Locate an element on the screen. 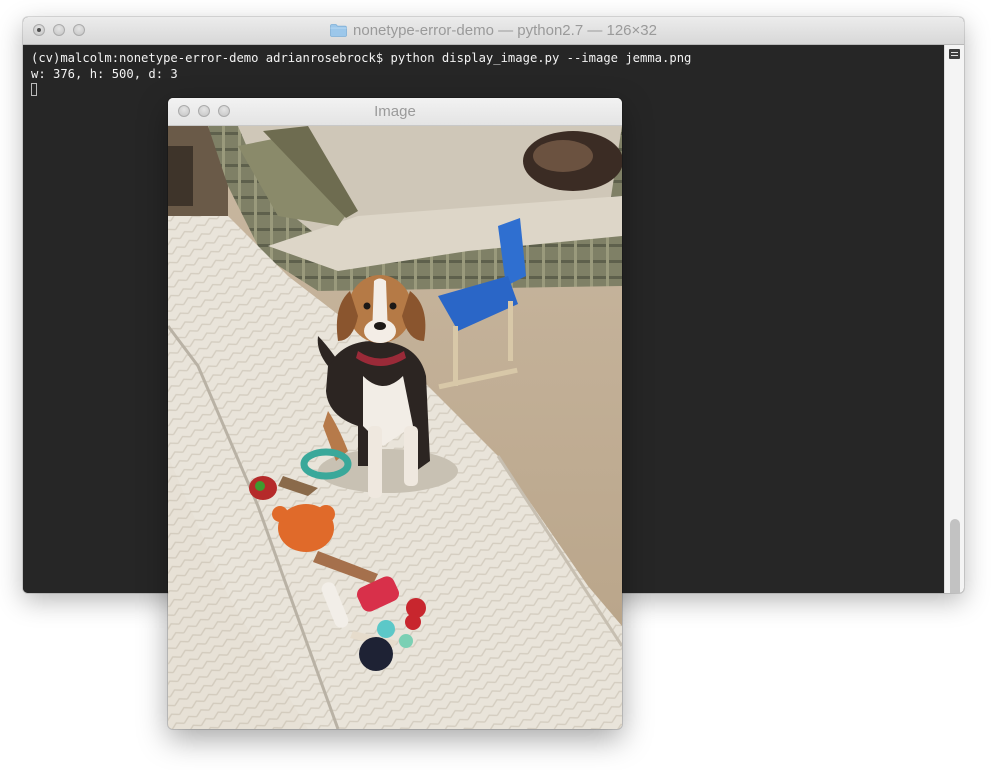  image-window-title: Image is located at coordinates (395, 111).